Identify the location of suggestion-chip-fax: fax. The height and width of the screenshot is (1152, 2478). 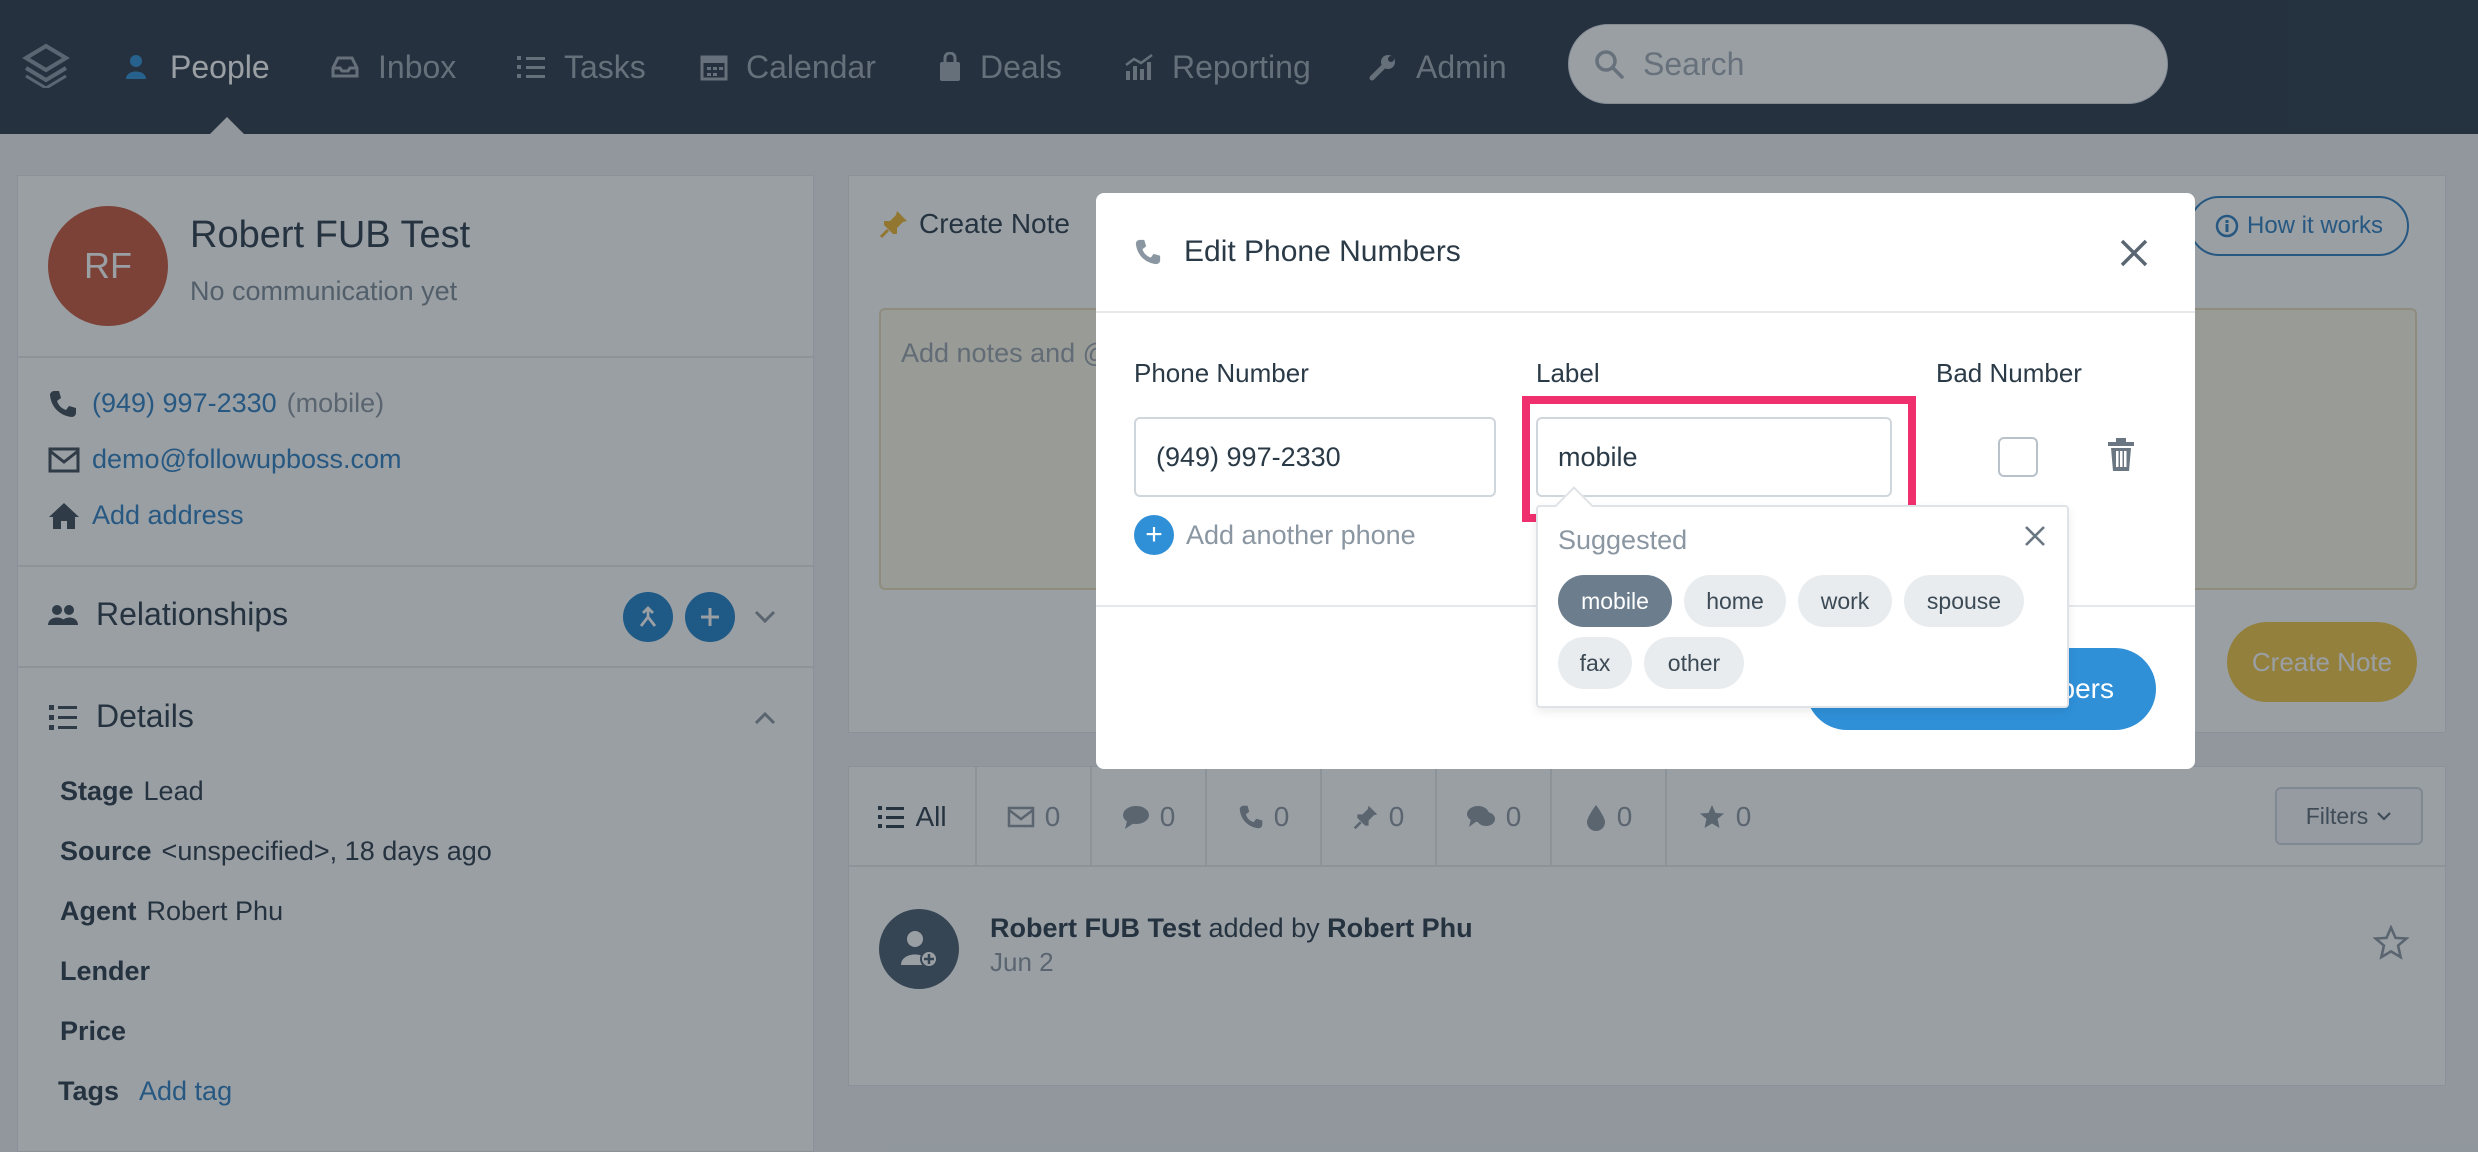
(1595, 663).